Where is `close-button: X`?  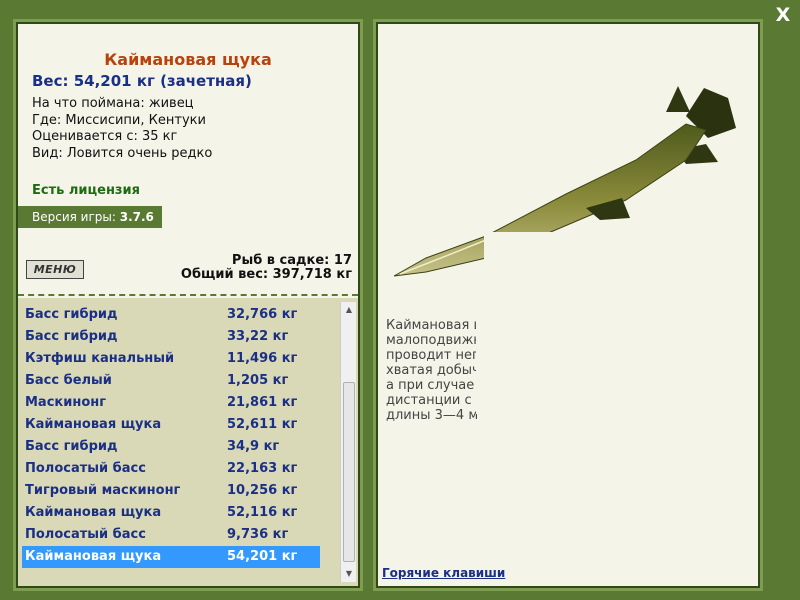
close-button: X is located at coordinates (783, 15).